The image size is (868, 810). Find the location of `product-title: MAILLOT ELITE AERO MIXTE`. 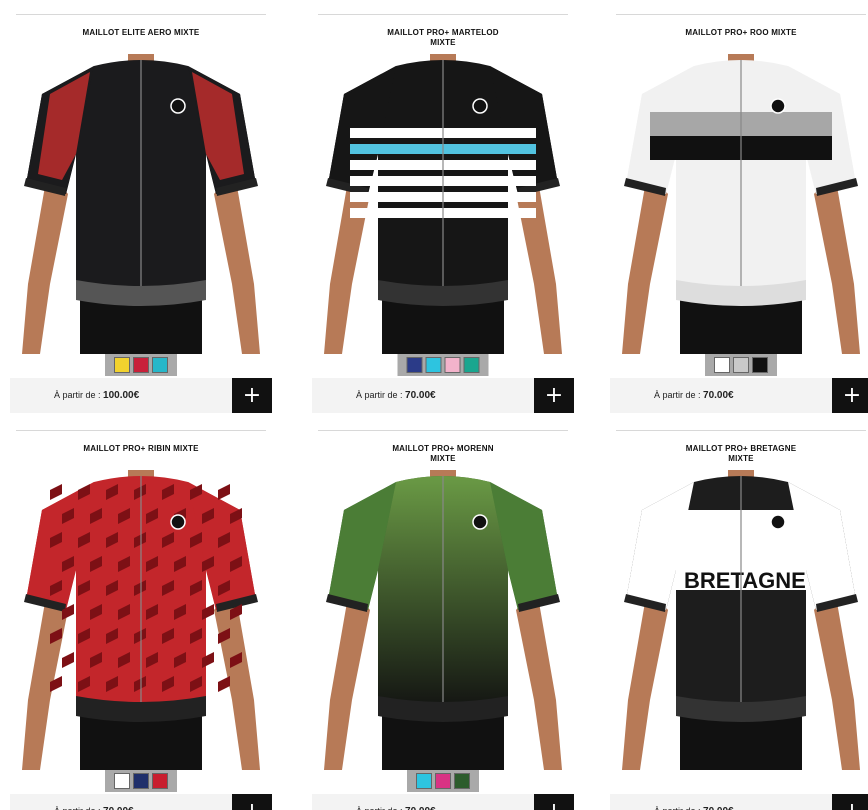

product-title: MAILLOT ELITE AERO MIXTE is located at coordinates (141, 26).